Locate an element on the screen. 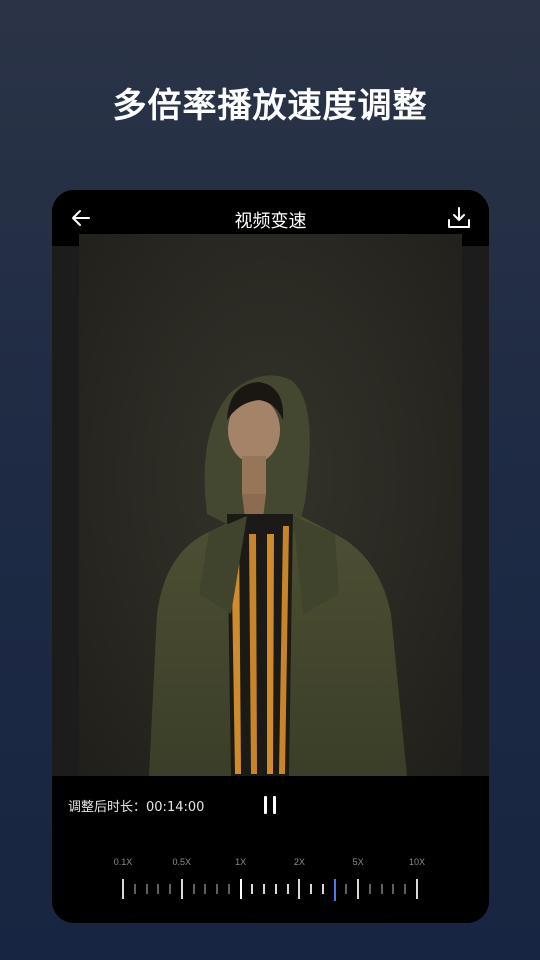 The height and width of the screenshot is (960, 540). screen-title: 视频变速 is located at coordinates (270, 221).